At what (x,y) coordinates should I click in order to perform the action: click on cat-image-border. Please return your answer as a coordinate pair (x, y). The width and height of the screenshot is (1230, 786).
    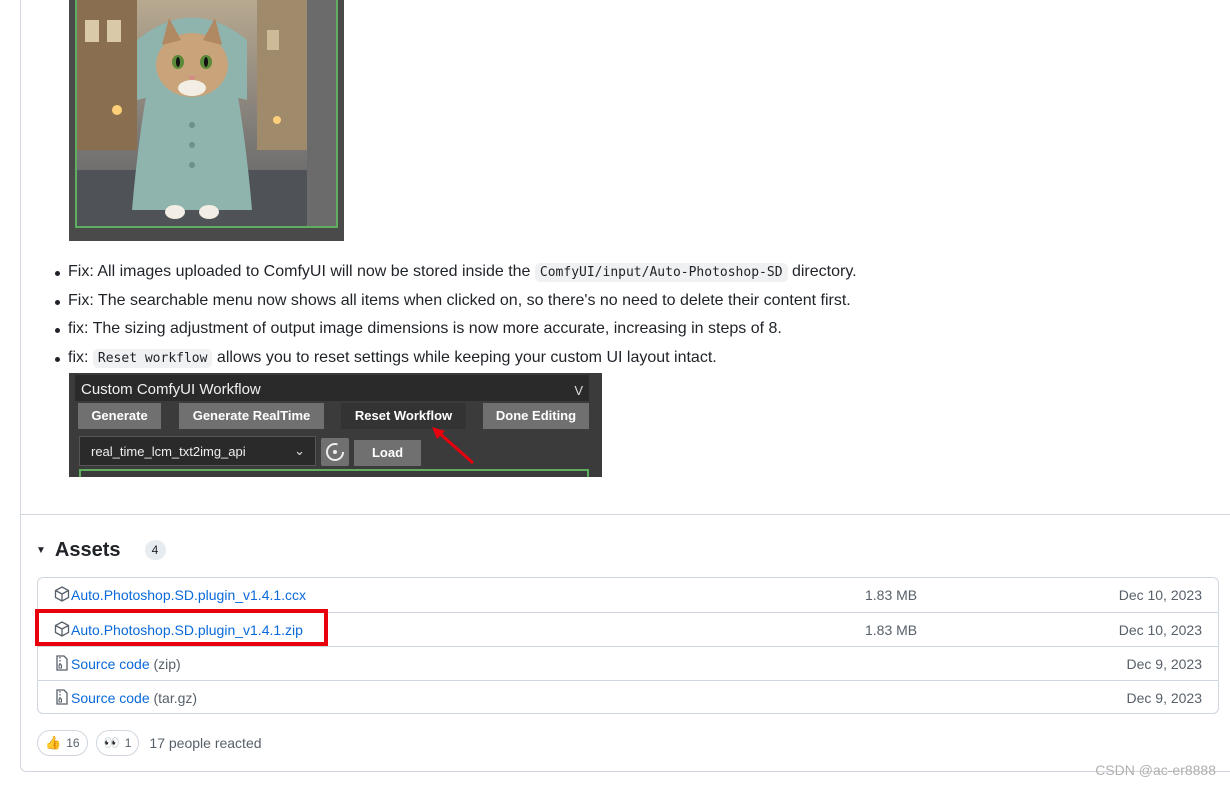
    Looking at the image, I should click on (206, 114).